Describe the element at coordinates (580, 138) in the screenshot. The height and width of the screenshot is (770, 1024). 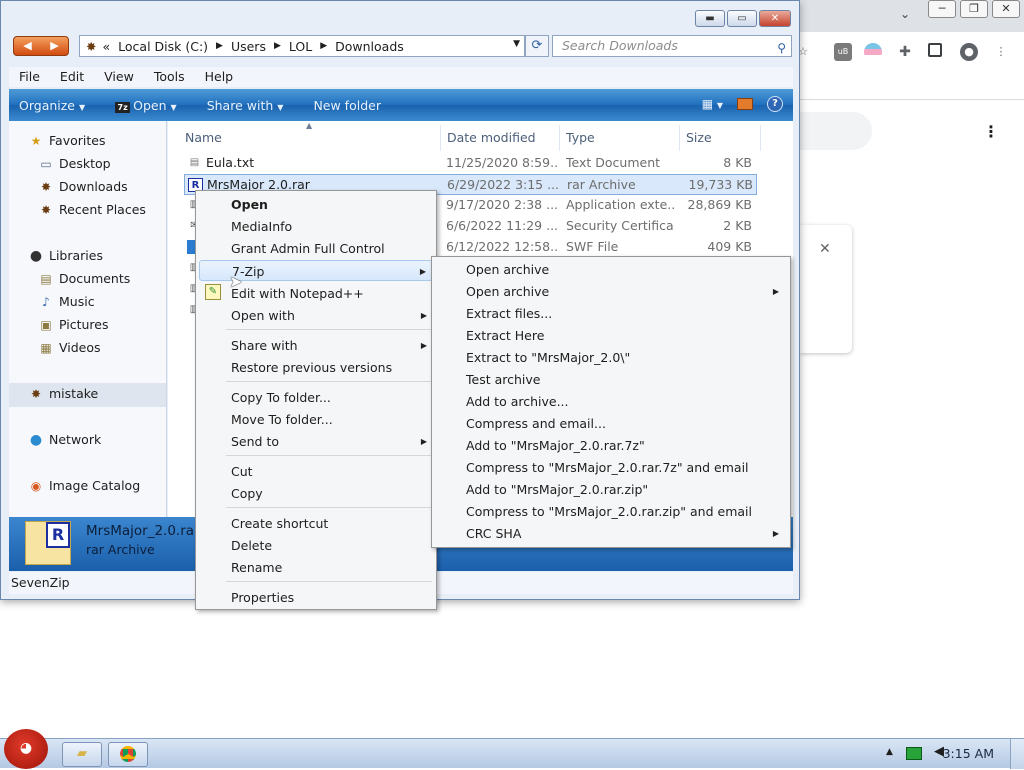
I see `column-type: Type` at that location.